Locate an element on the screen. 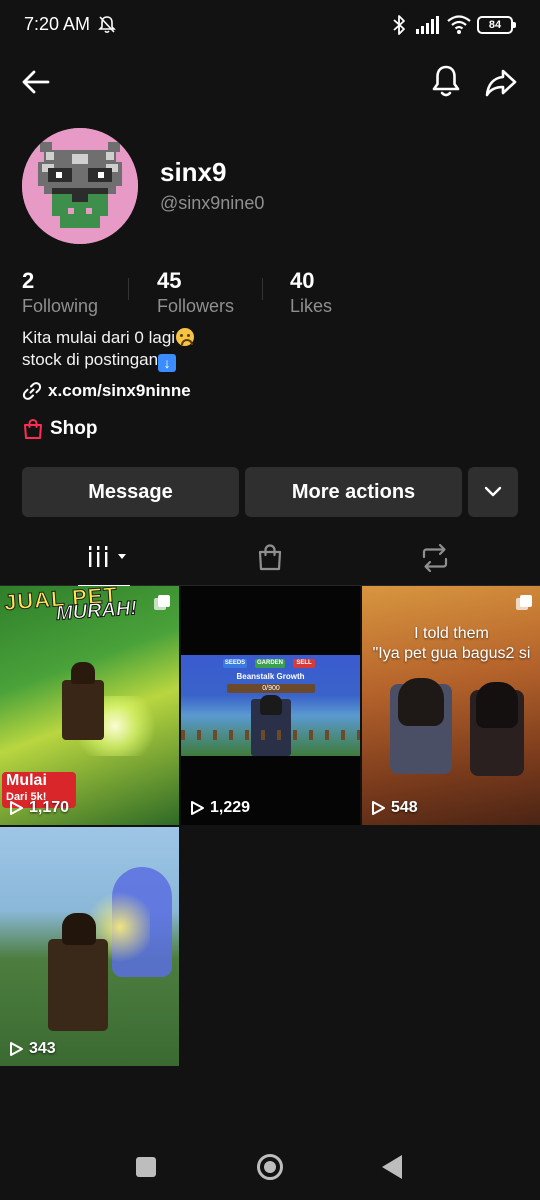 The image size is (540, 1200). tab-shop is located at coordinates (270, 558).